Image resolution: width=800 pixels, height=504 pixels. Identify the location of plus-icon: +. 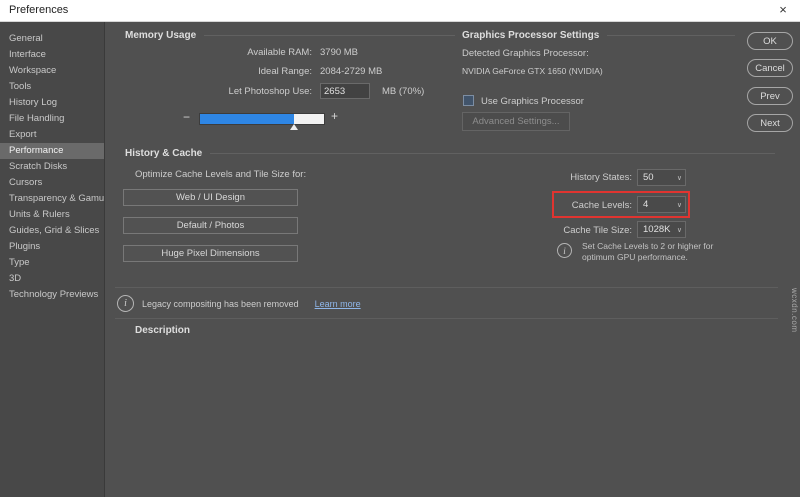
(334, 116).